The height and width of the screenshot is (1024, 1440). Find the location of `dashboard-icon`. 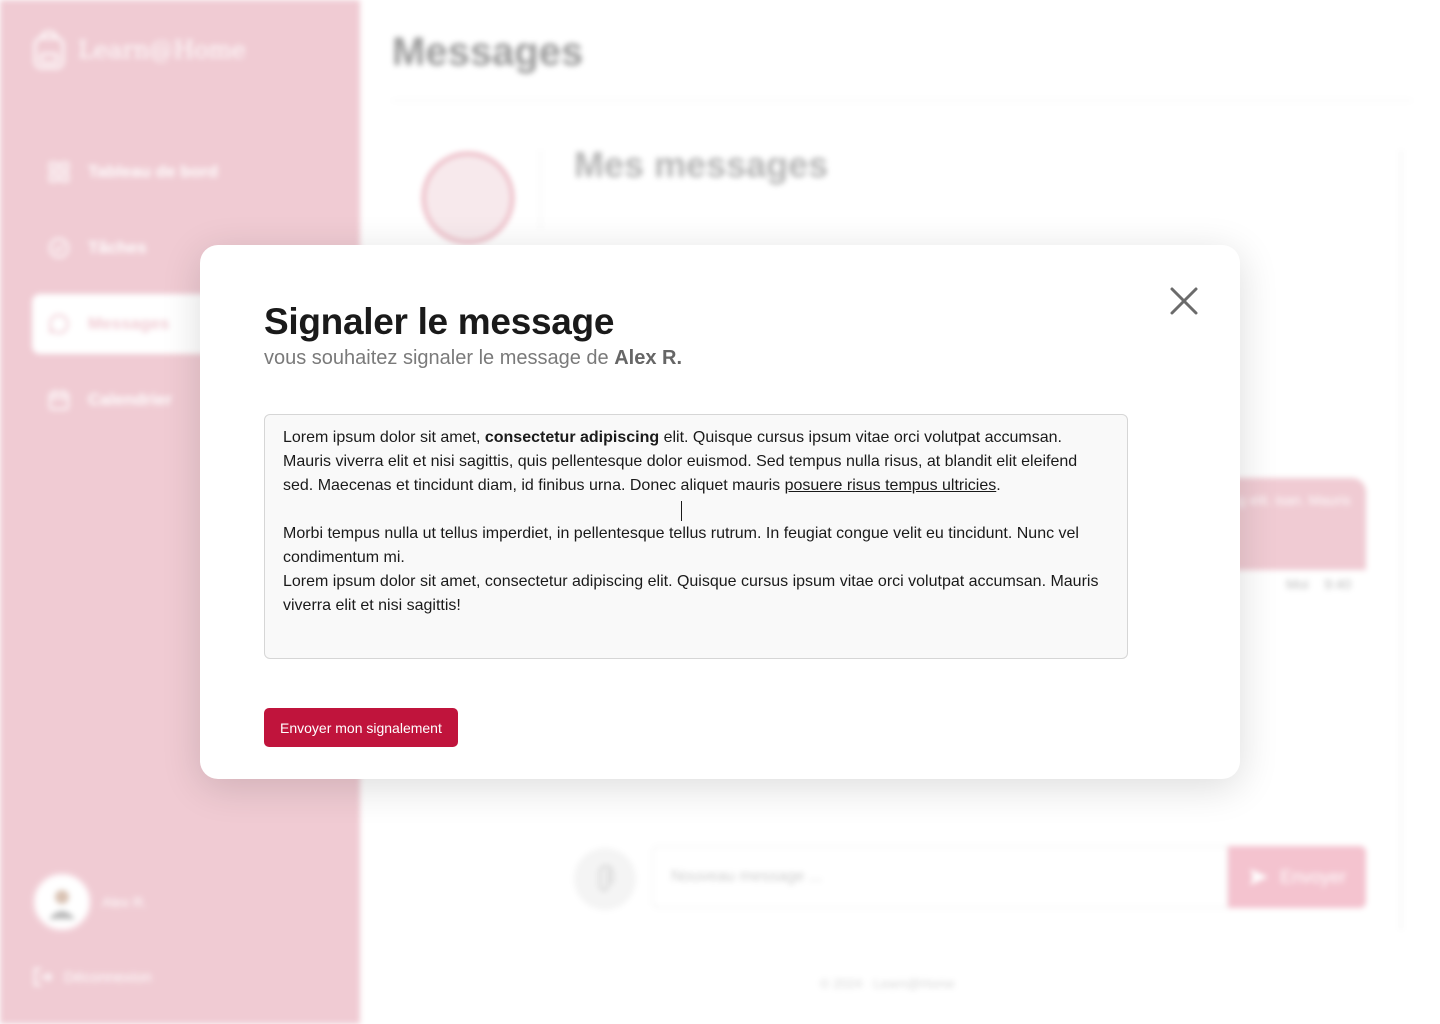

dashboard-icon is located at coordinates (59, 172).